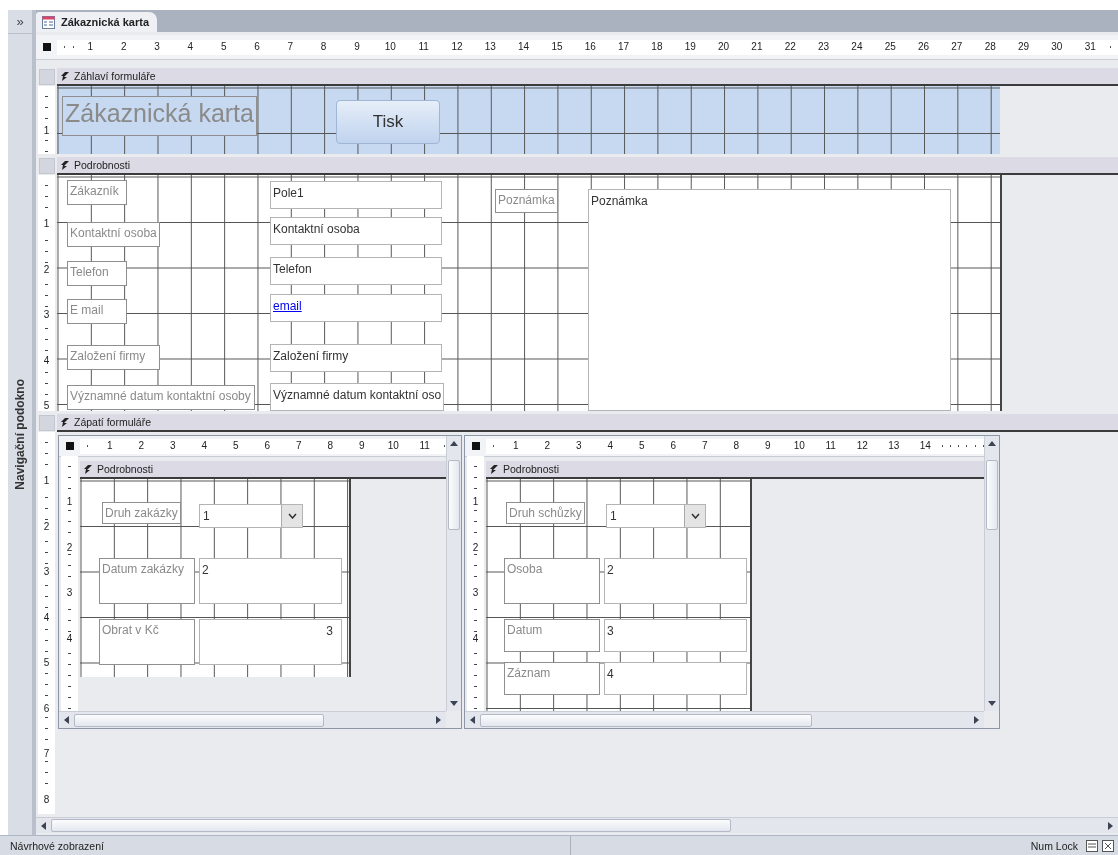  Describe the element at coordinates (115, 76) in the screenshot. I see `section-title: Záhlaví formuláře` at that location.